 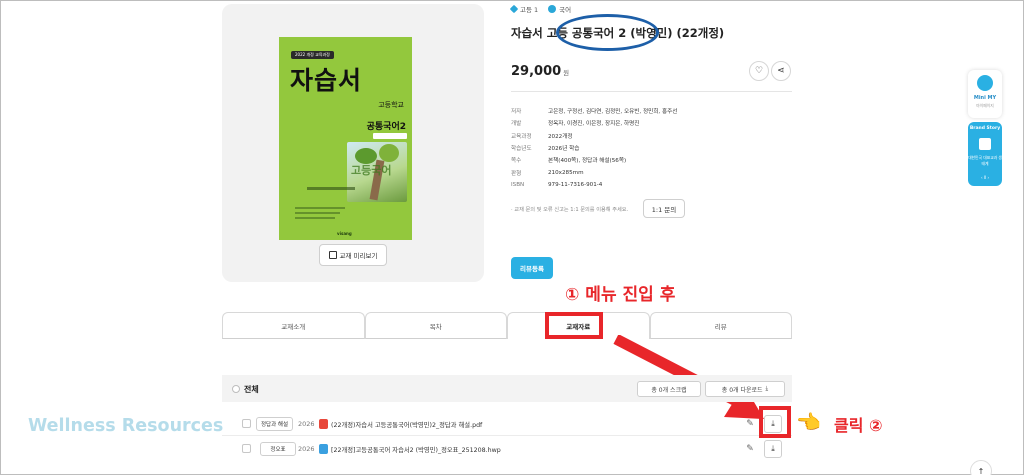 I want to click on highlight-box-tab, so click(x=574, y=325).